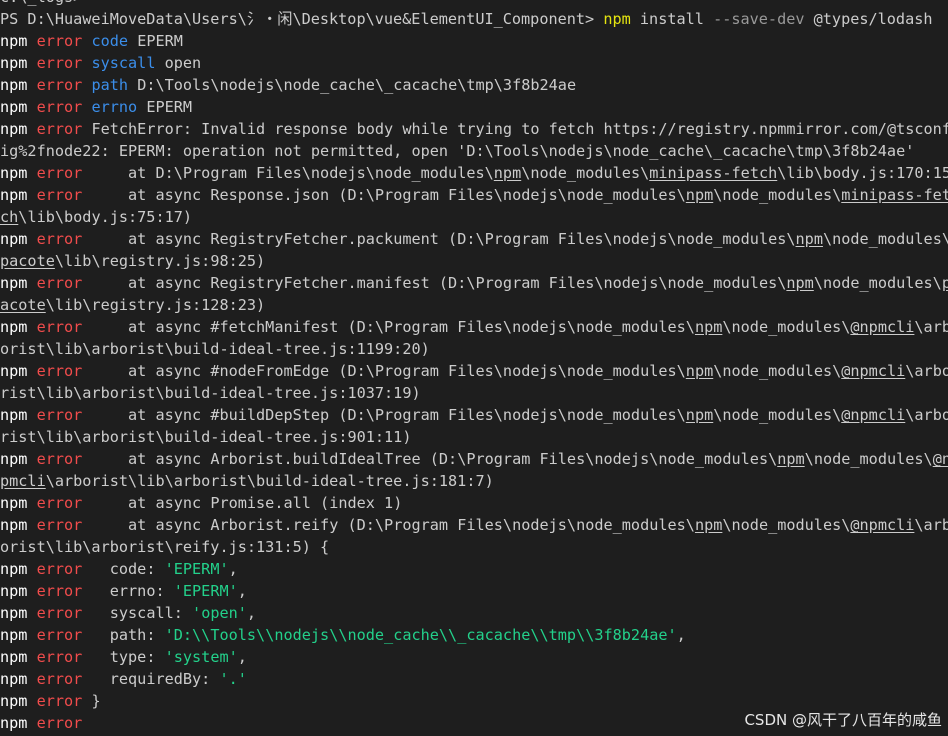  I want to click on terminal-line: orist\lib\arborist\reify.js:131:5) {, so click(474, 547).